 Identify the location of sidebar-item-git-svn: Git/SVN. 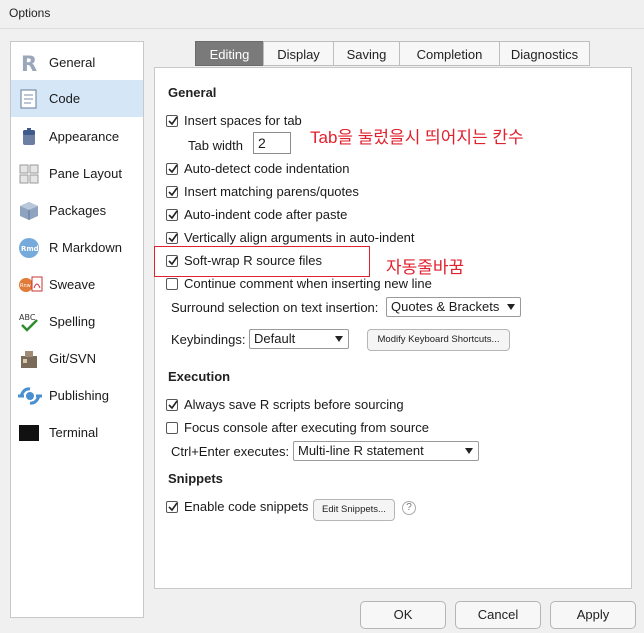
(77, 358).